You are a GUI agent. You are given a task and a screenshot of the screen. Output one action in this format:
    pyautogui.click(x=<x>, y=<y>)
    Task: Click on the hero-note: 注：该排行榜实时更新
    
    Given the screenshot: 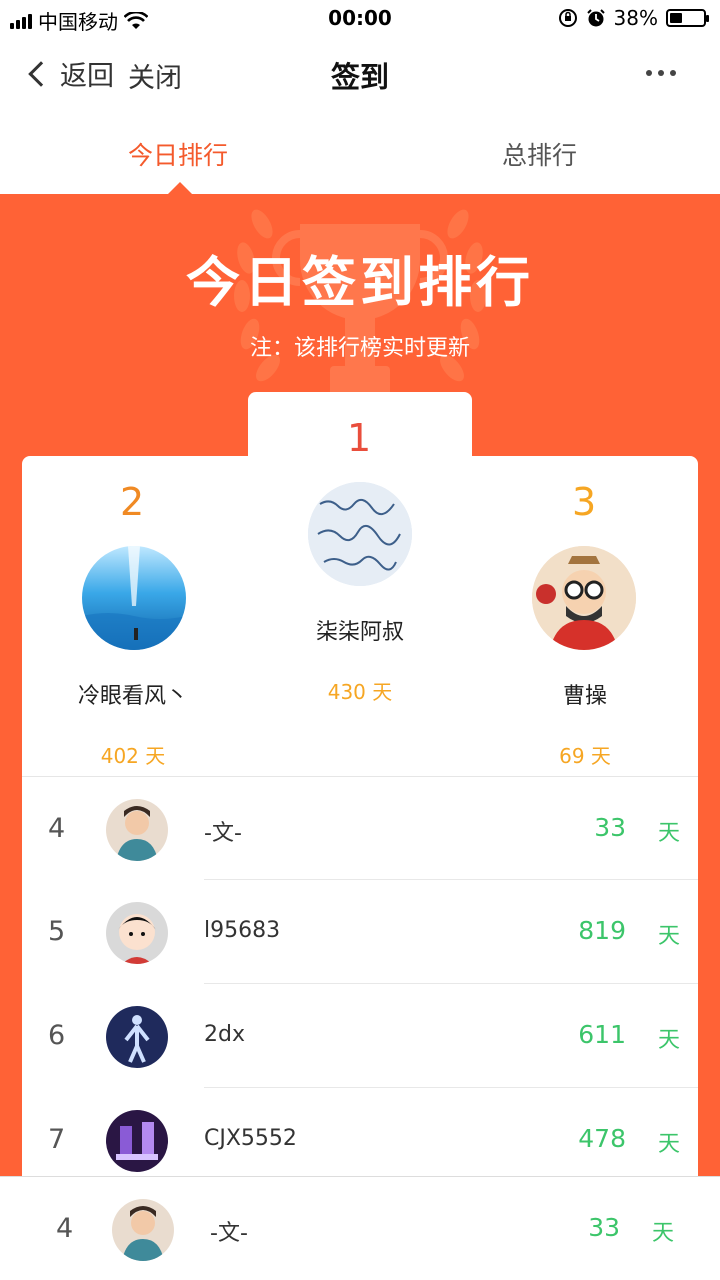 What is the action you would take?
    pyautogui.click(x=359, y=348)
    